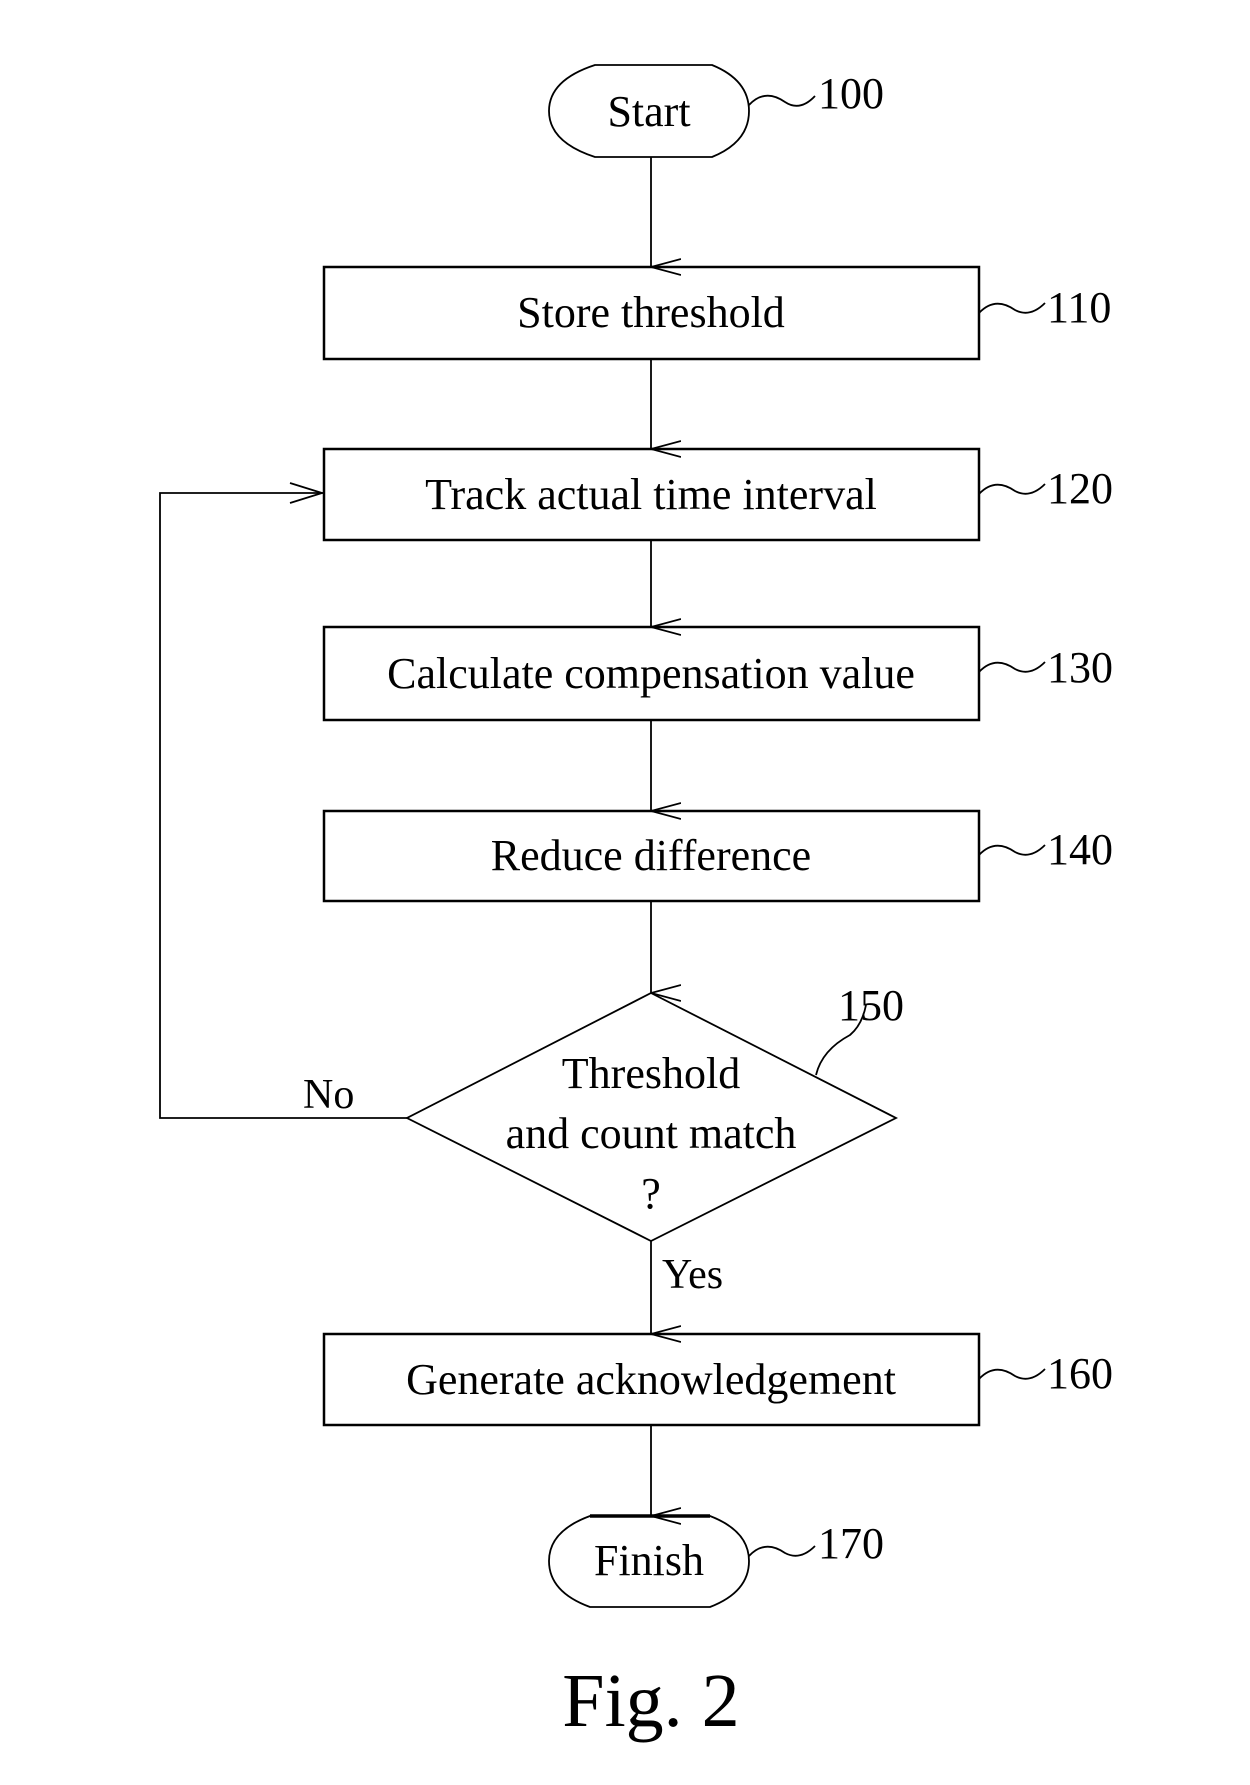  I want to click on ref-number-110: 110, so click(1079, 307).